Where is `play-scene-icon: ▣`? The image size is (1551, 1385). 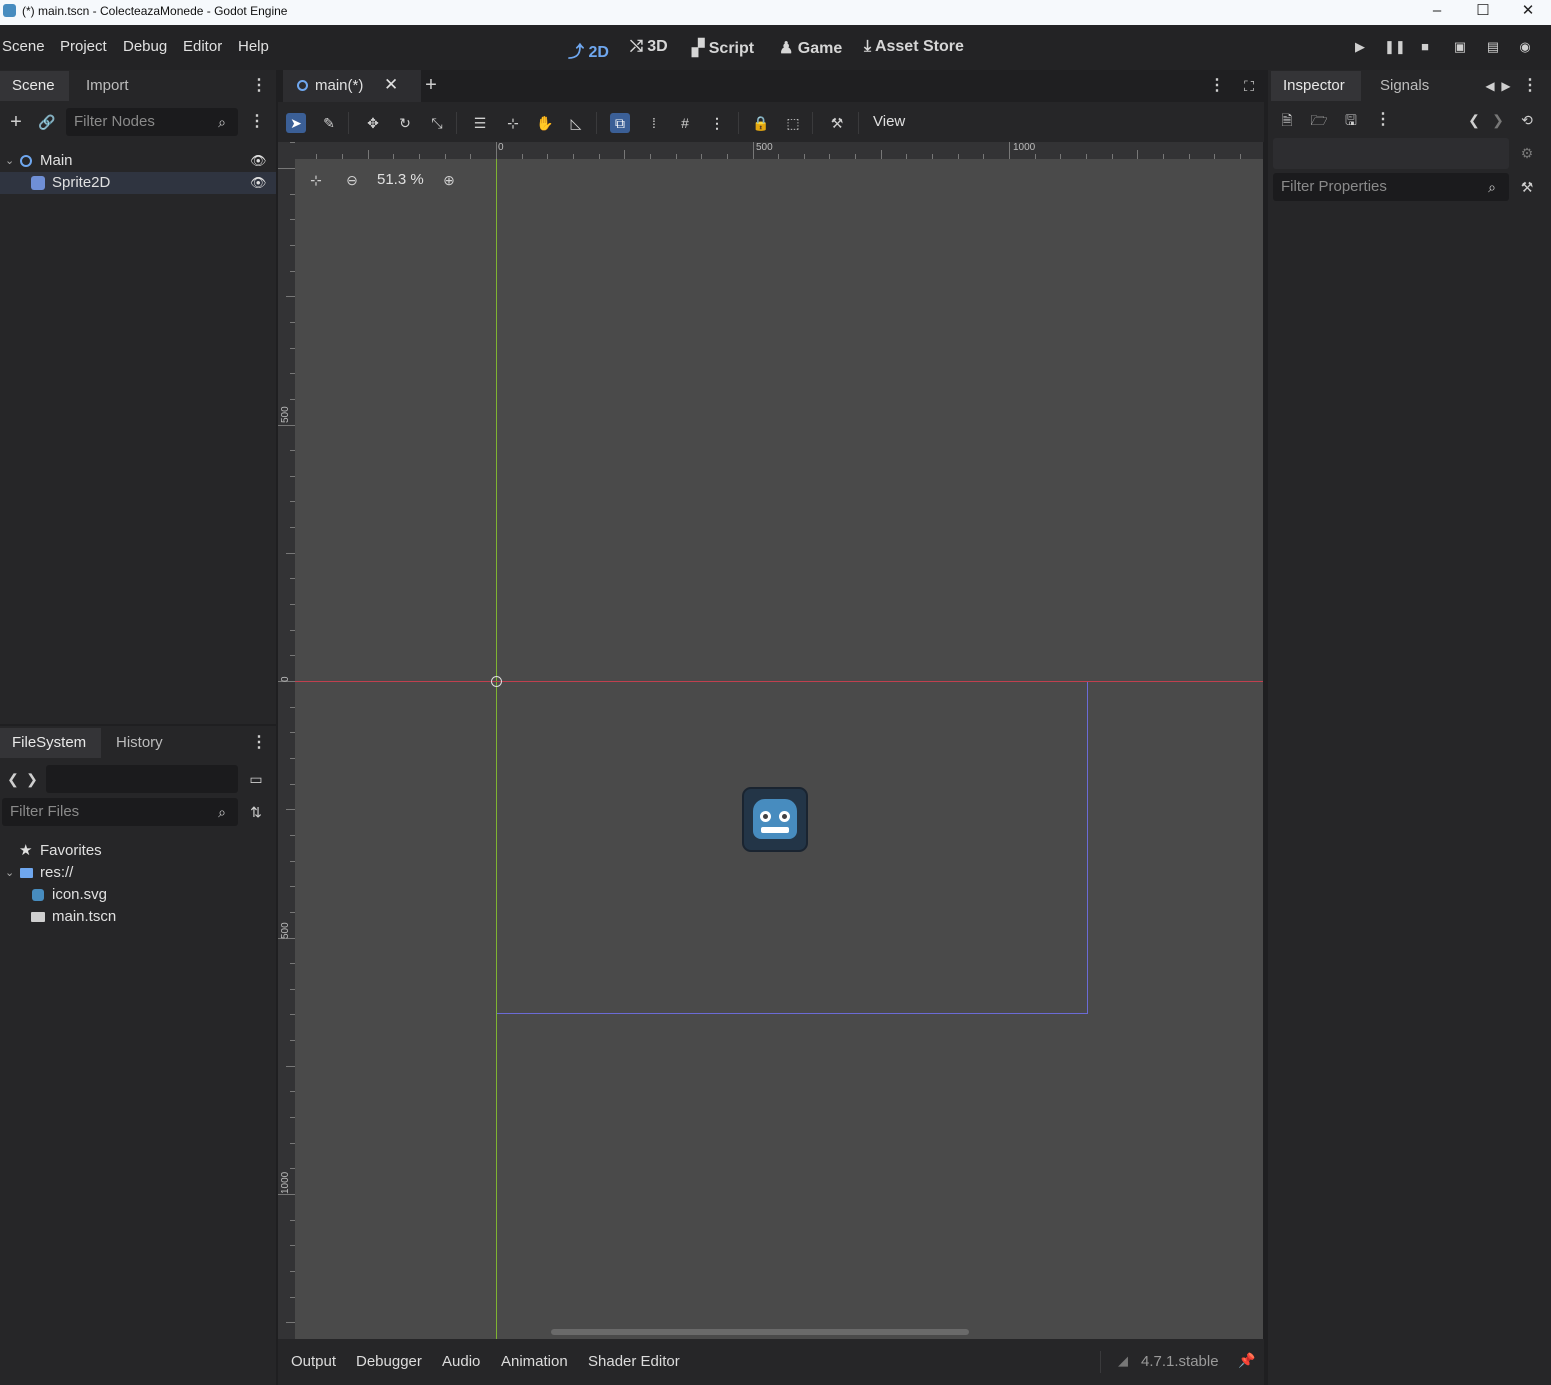 play-scene-icon: ▣ is located at coordinates (1460, 47).